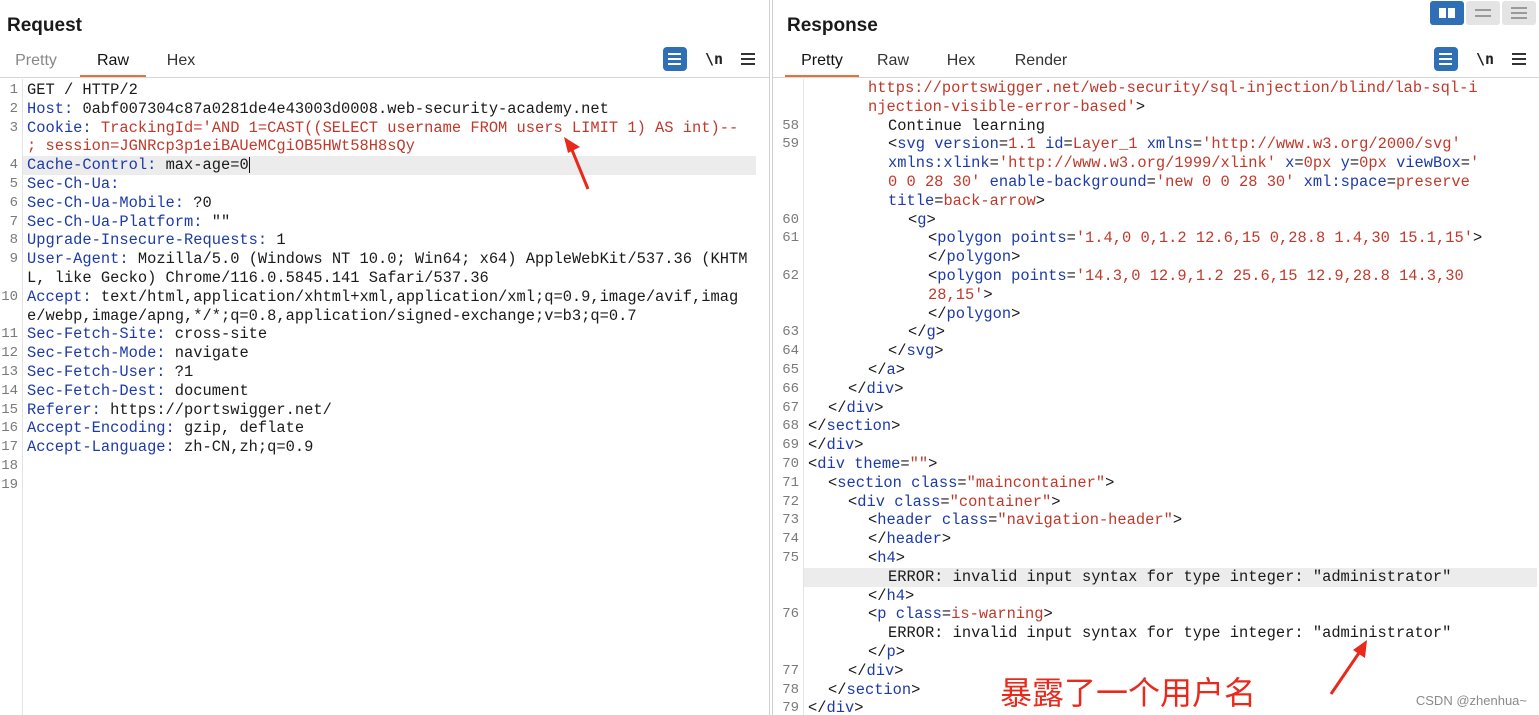 The height and width of the screenshot is (715, 1539). Describe the element at coordinates (822, 63) in the screenshot. I see `response-tab-pretty: Pretty` at that location.